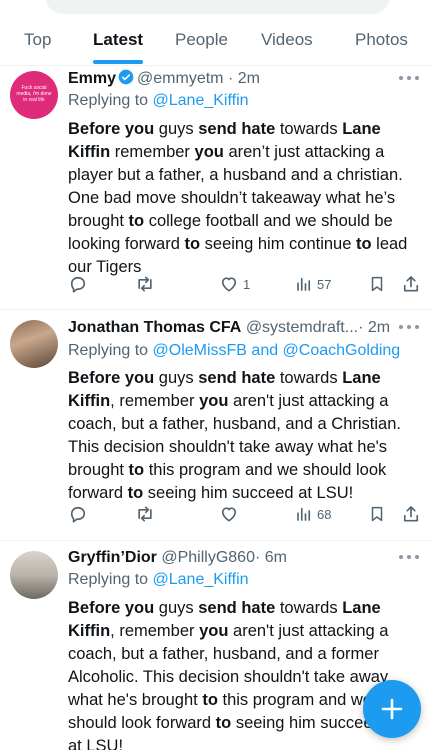 This screenshot has width=433, height=750. What do you see at coordinates (324, 514) in the screenshot?
I see `view-count: 68` at bounding box center [324, 514].